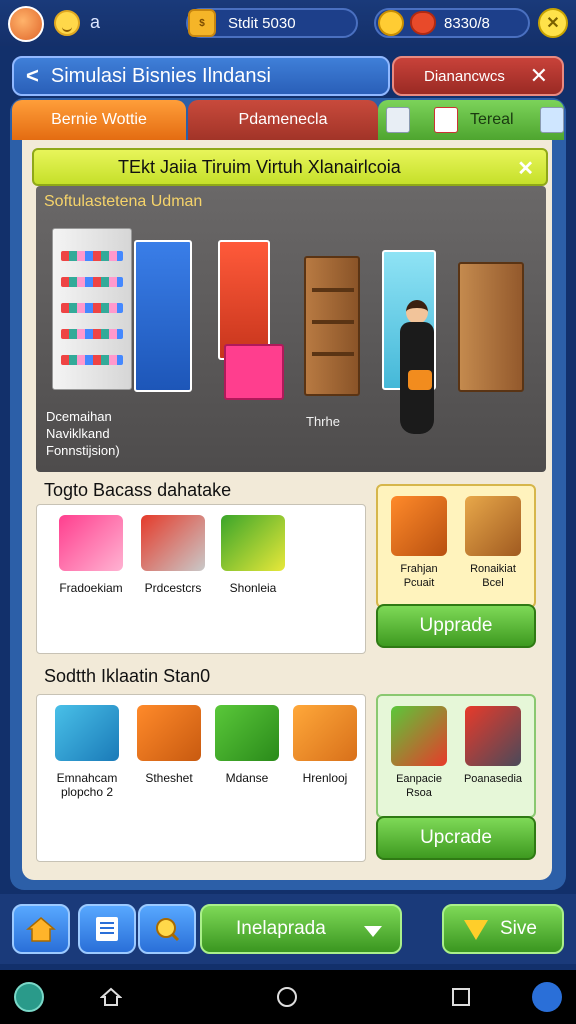 This screenshot has height=1024, width=576. I want to click on item-card: Fradoekiam, so click(91, 555).